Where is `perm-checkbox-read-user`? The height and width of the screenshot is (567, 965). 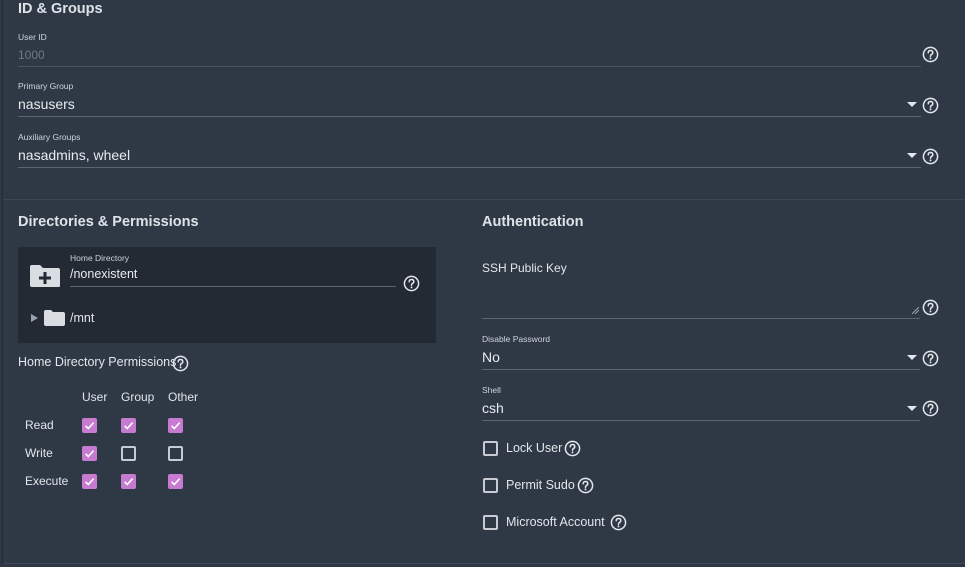
perm-checkbox-read-user is located at coordinates (89, 425).